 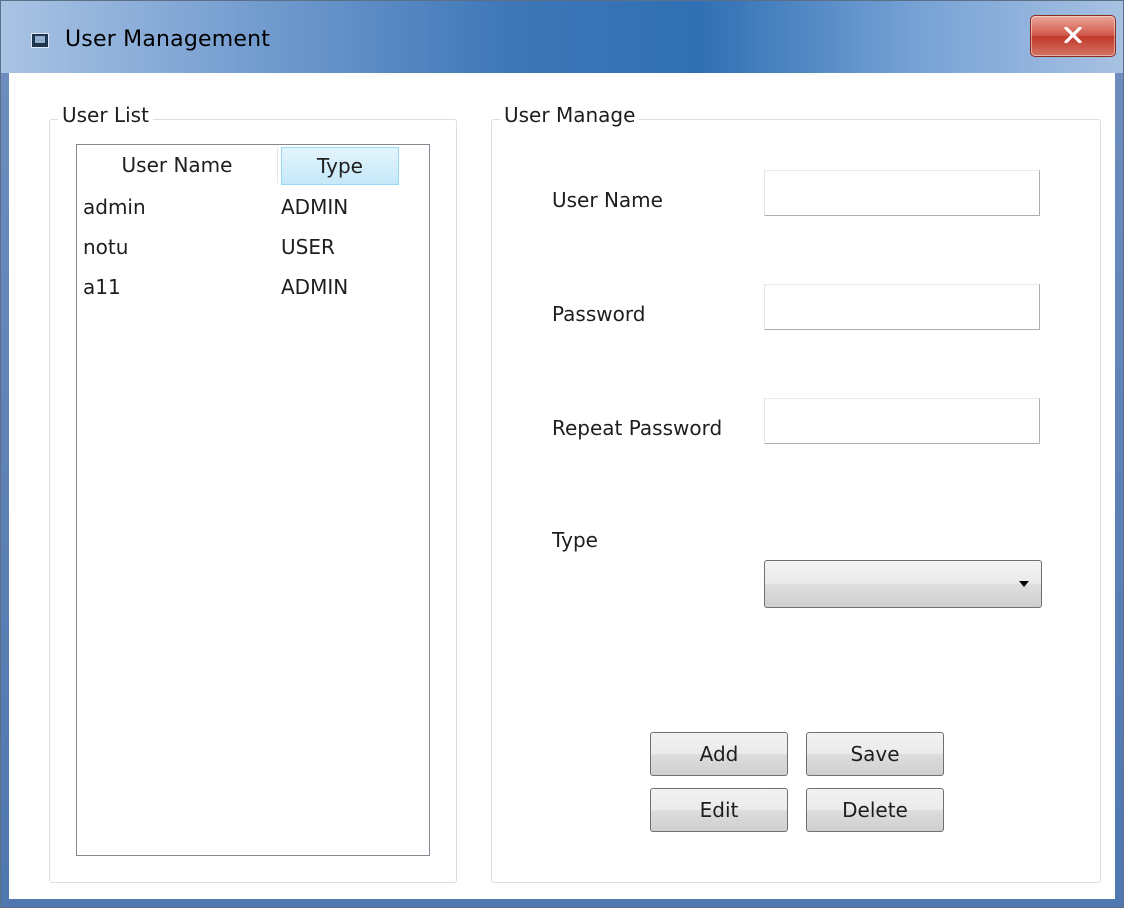 What do you see at coordinates (1024, 584) in the screenshot?
I see `chevron-down-icon` at bounding box center [1024, 584].